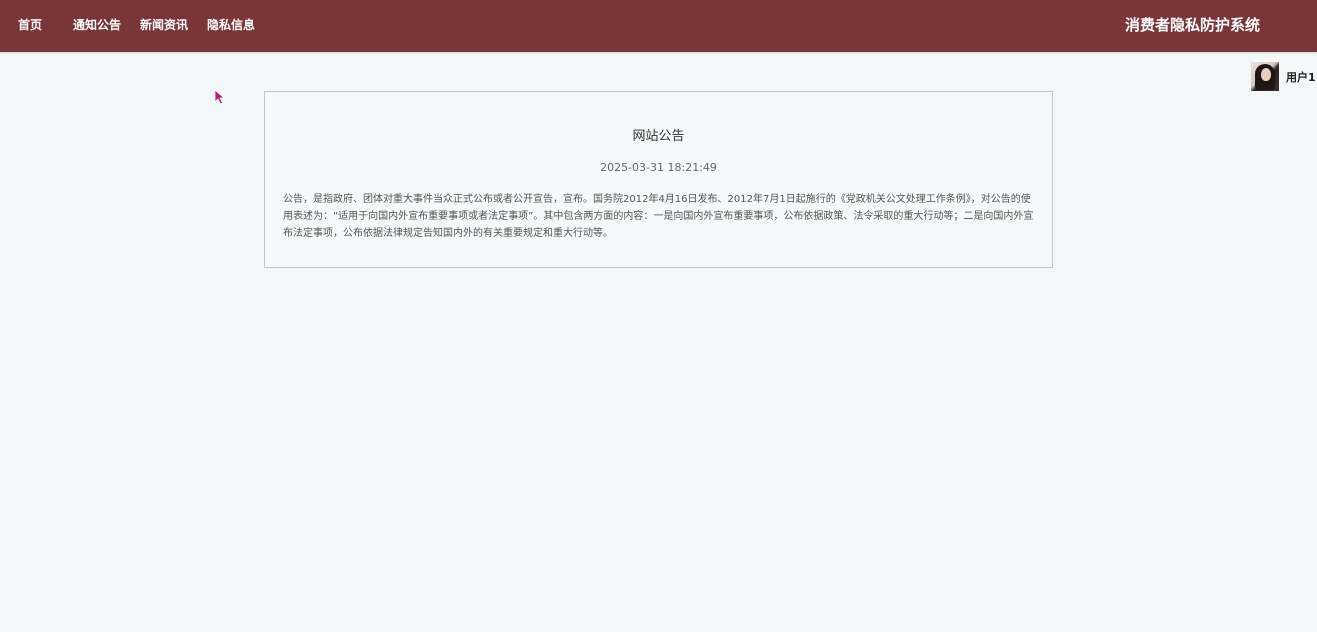  I want to click on nav-item-home: 首页, so click(30, 25).